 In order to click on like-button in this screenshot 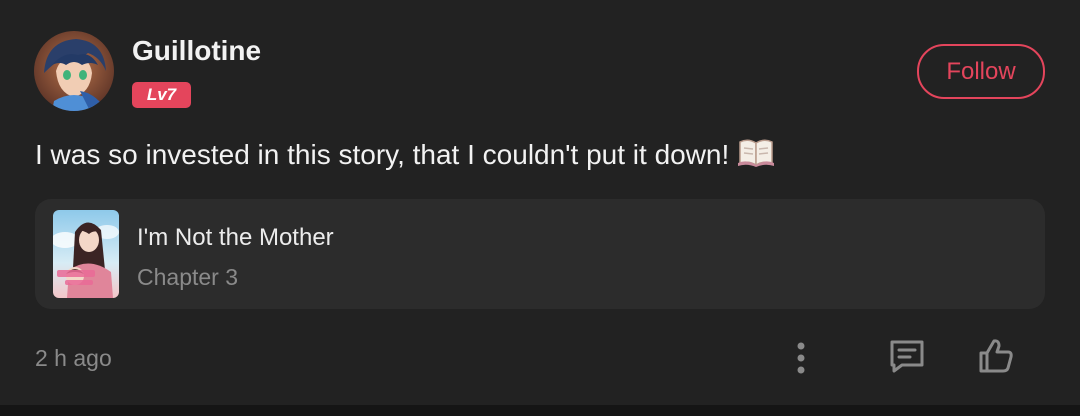, I will do `click(996, 356)`.